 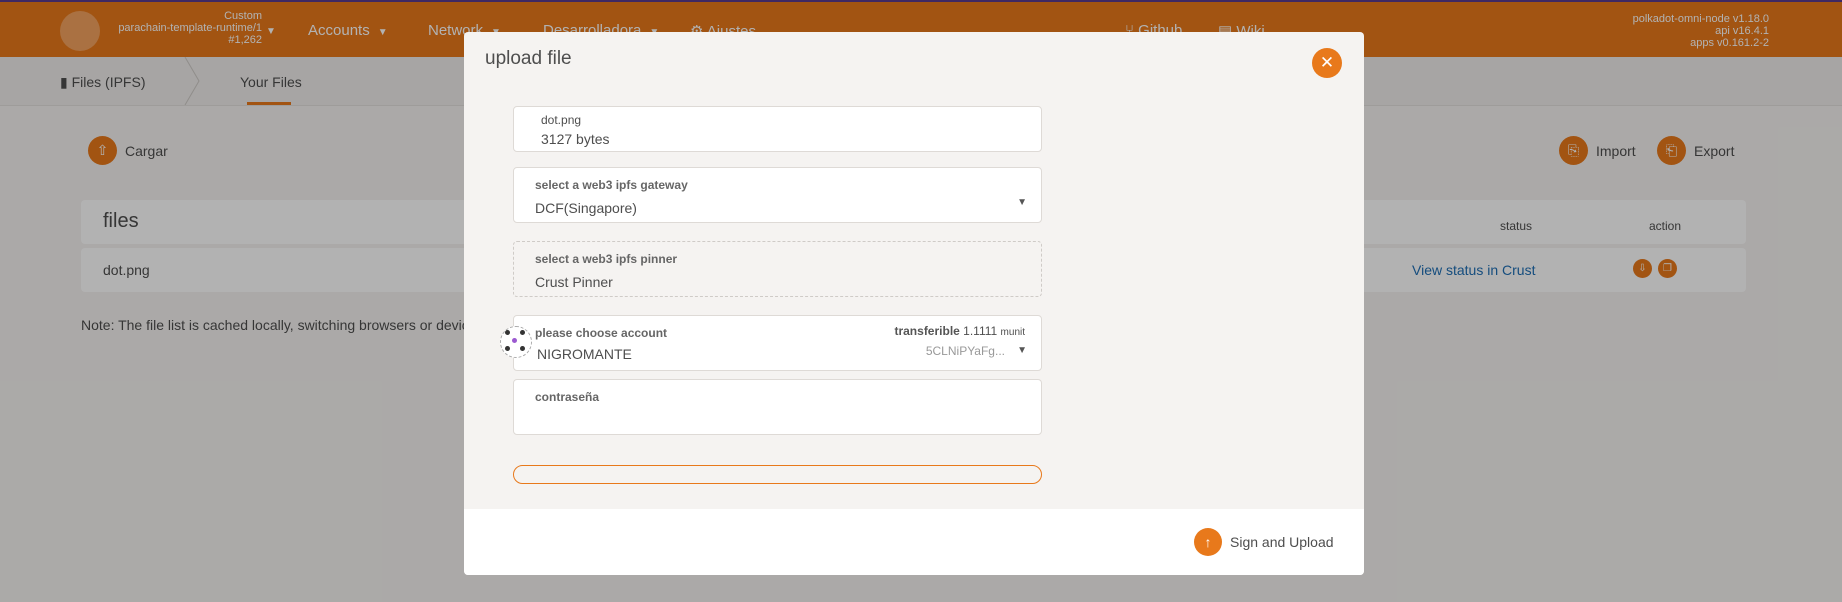 I want to click on close-icon: ✕, so click(x=1327, y=62).